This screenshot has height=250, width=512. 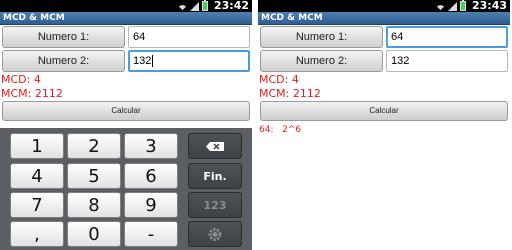 I want to click on key-comma: ,, so click(x=37, y=234).